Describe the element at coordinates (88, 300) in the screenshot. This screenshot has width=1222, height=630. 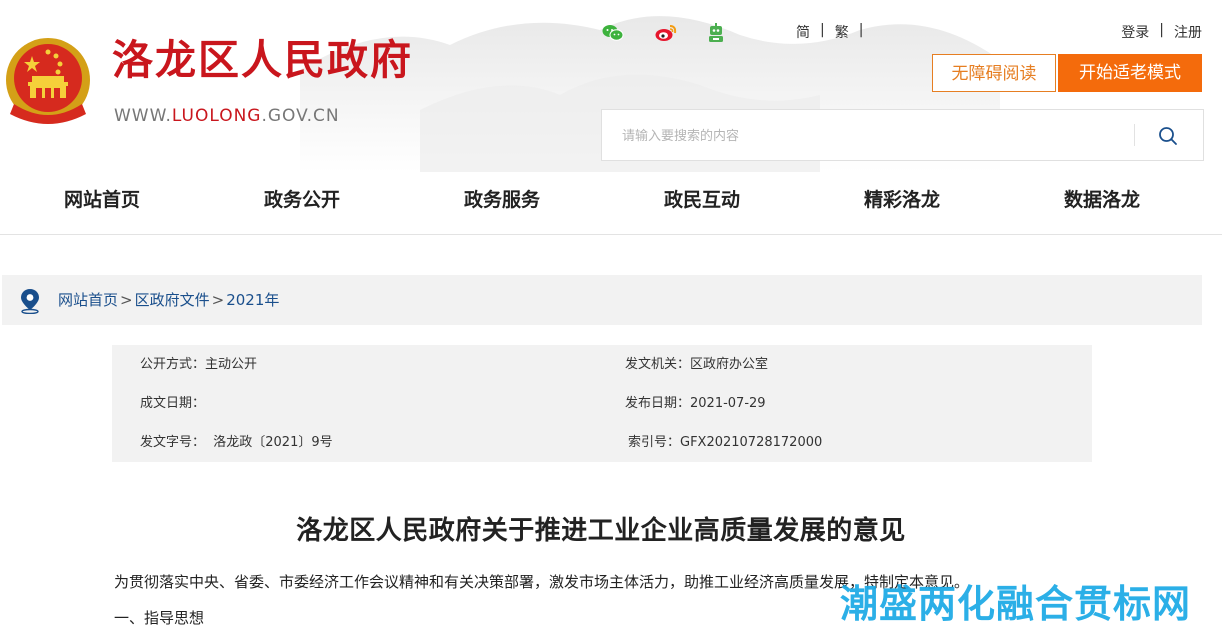
I see `breadcrumb-link-home: 网站首页` at that location.